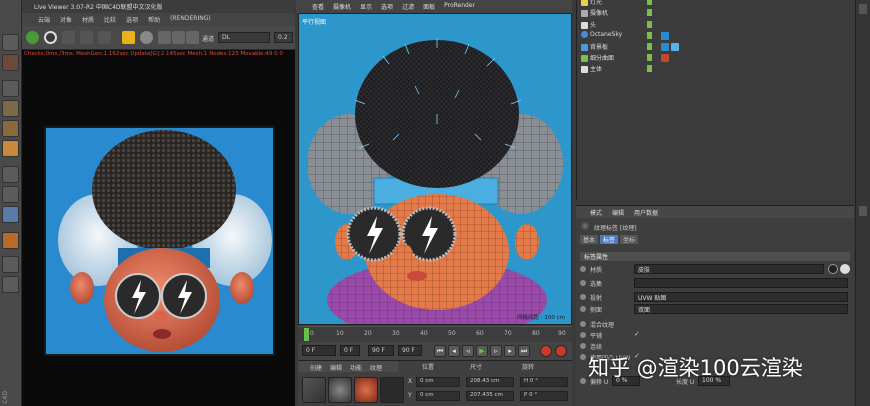 This screenshot has height=406, width=870. I want to click on vp-menu-filter: 过滤, so click(408, 6).